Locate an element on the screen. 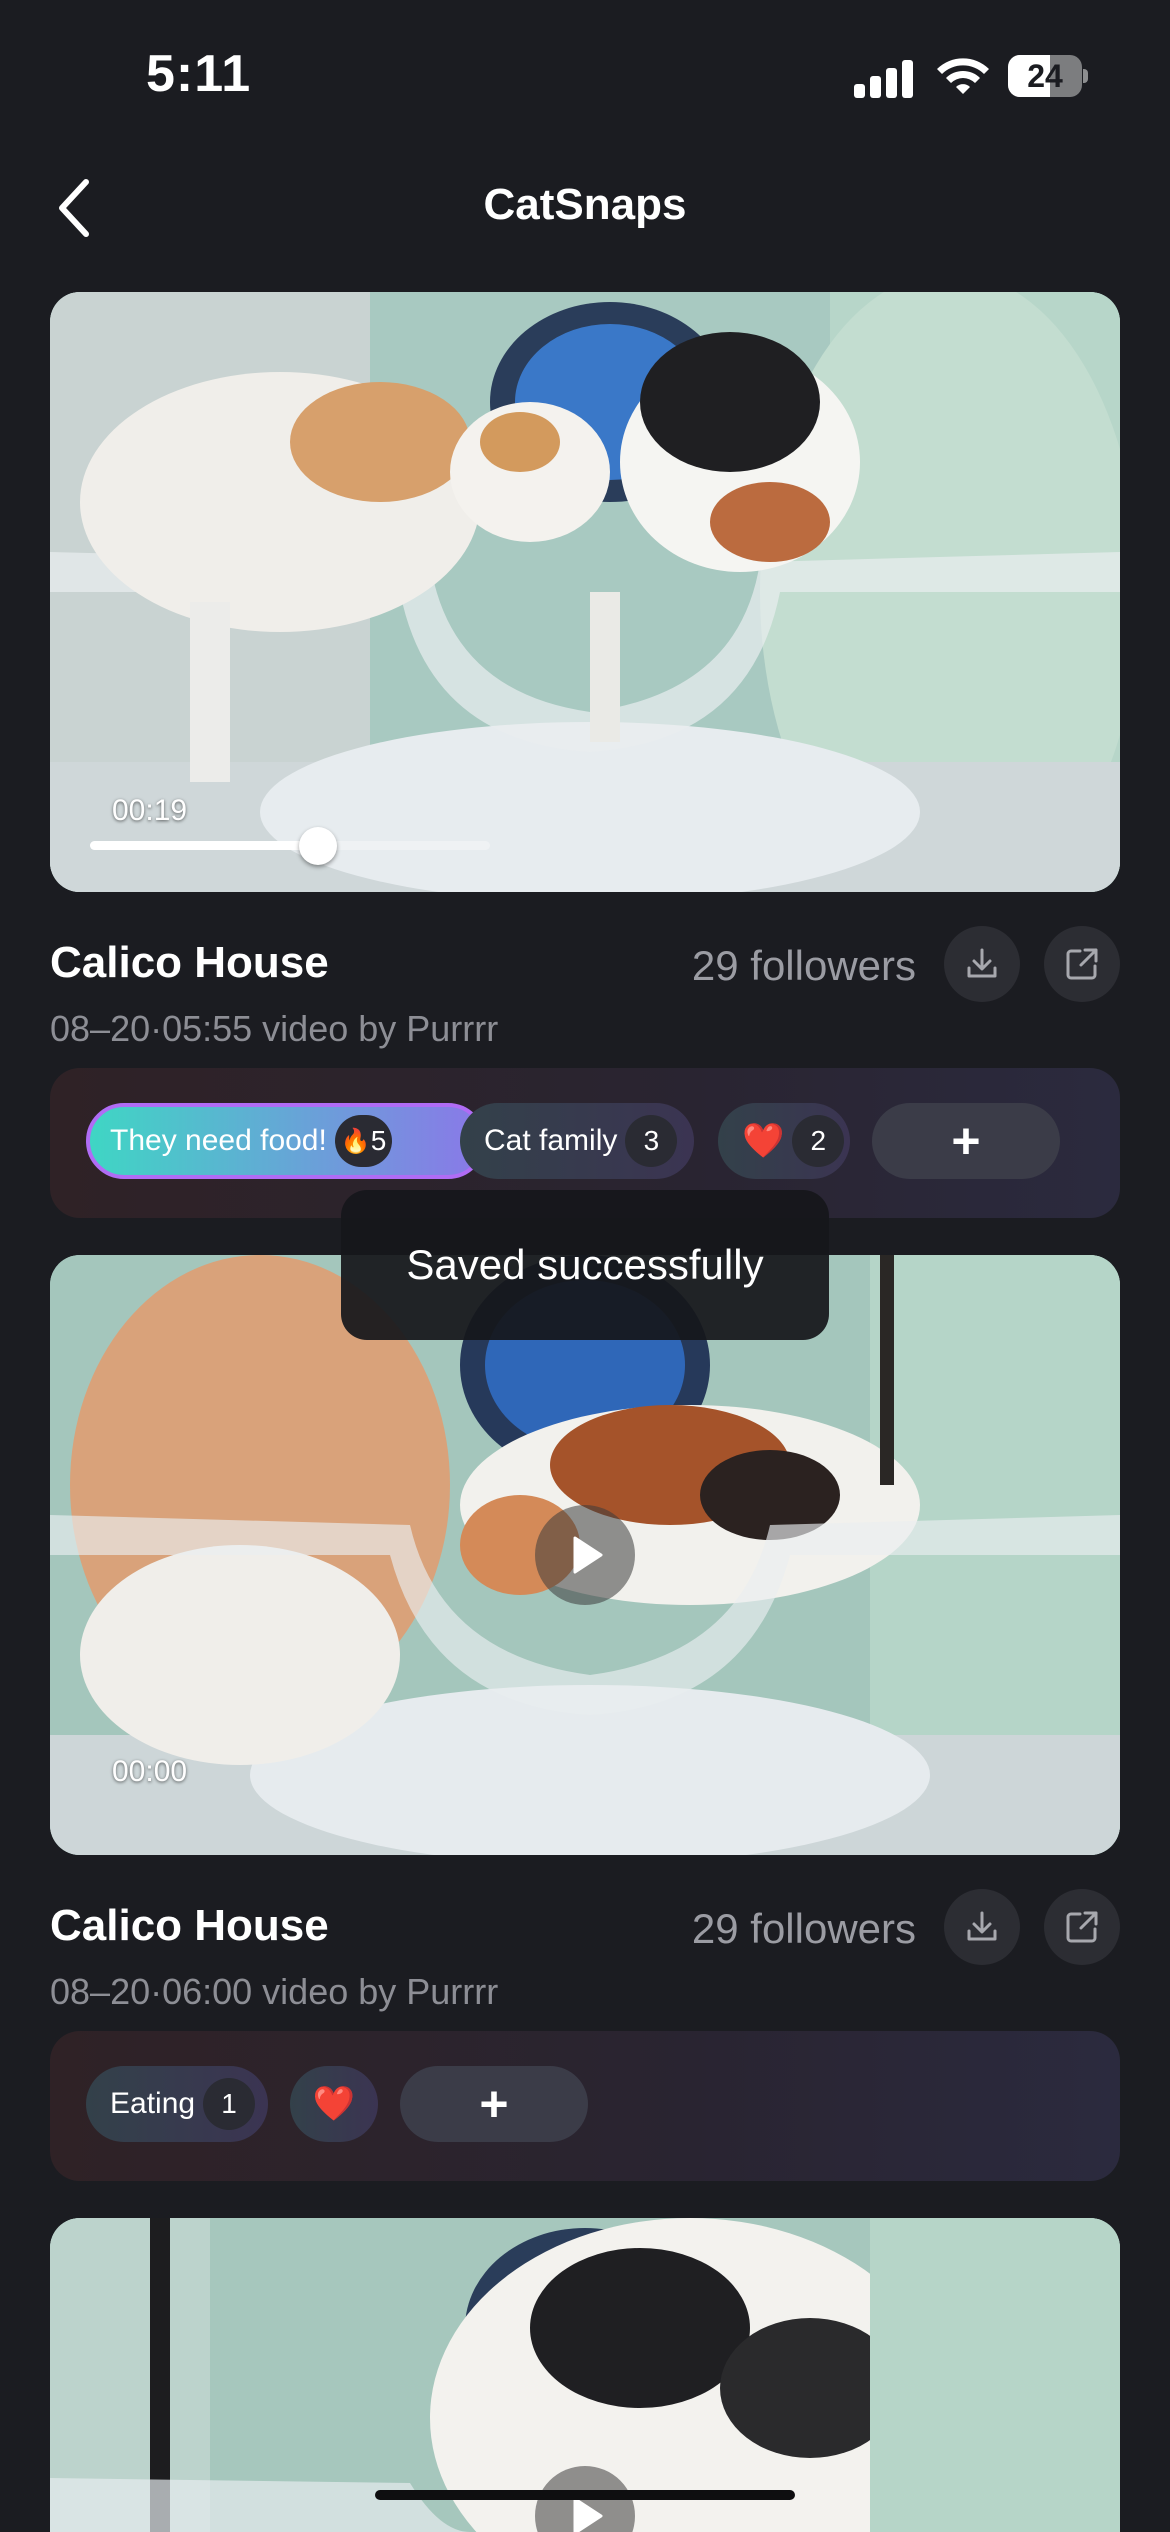  tag-chip: They need food! 🔥 5 is located at coordinates (286, 1141).